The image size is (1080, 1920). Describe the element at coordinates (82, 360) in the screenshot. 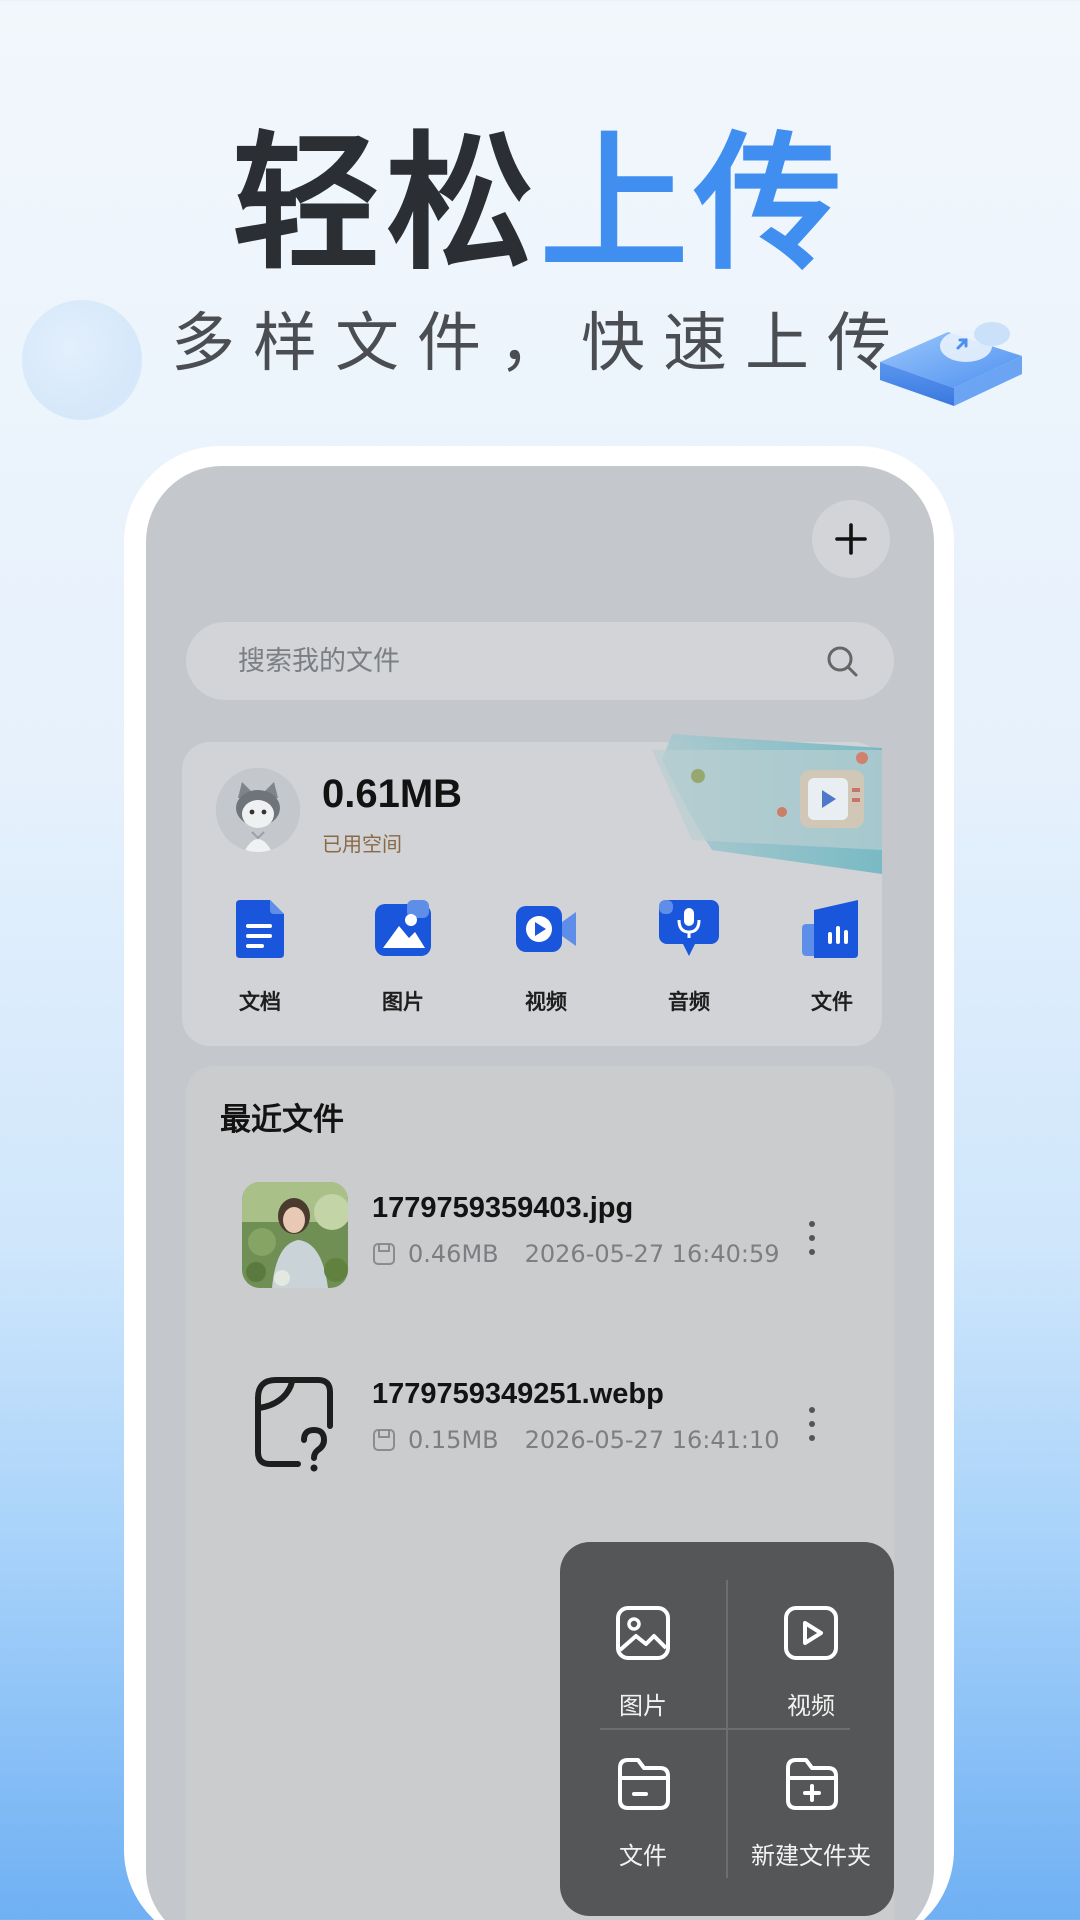

I see `decorative-bubble` at that location.